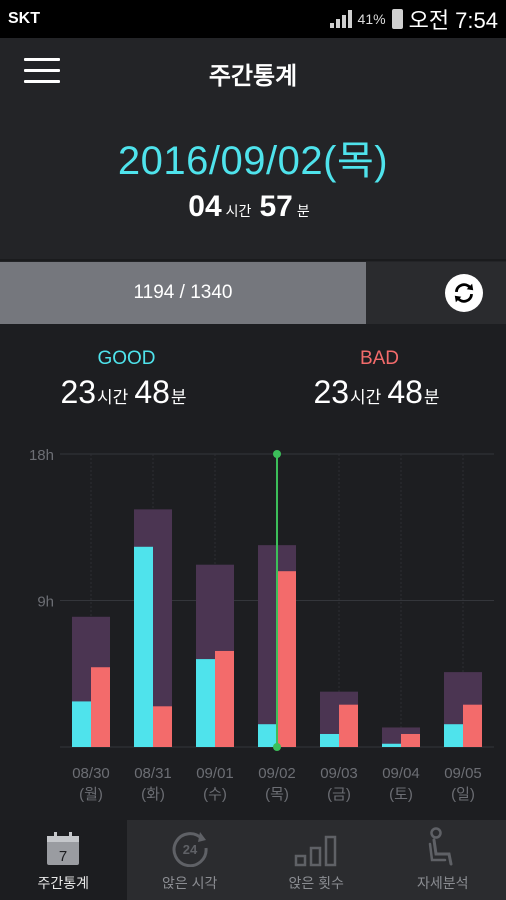  I want to click on x-tick-weekday: (일), so click(463, 794).